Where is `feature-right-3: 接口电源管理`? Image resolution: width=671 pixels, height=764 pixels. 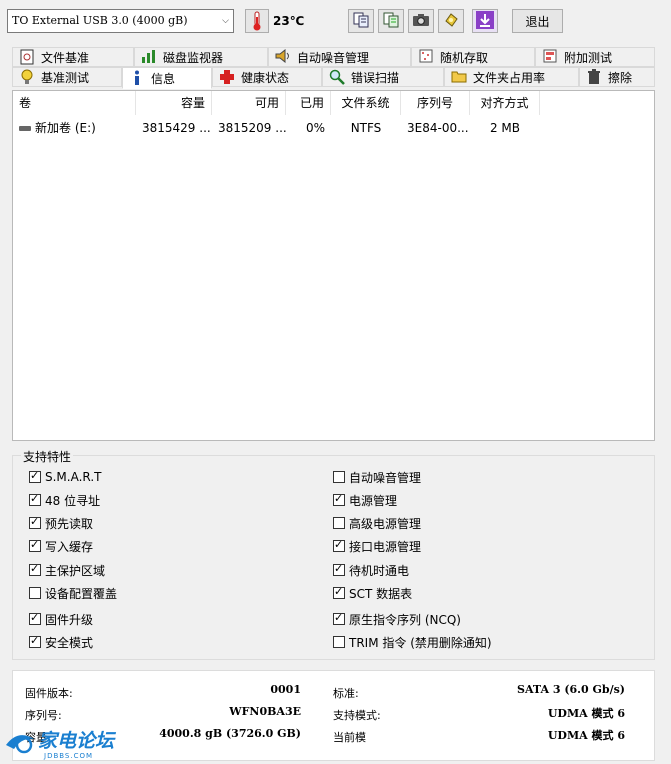
feature-right-3: 接口电源管理 is located at coordinates (377, 546).